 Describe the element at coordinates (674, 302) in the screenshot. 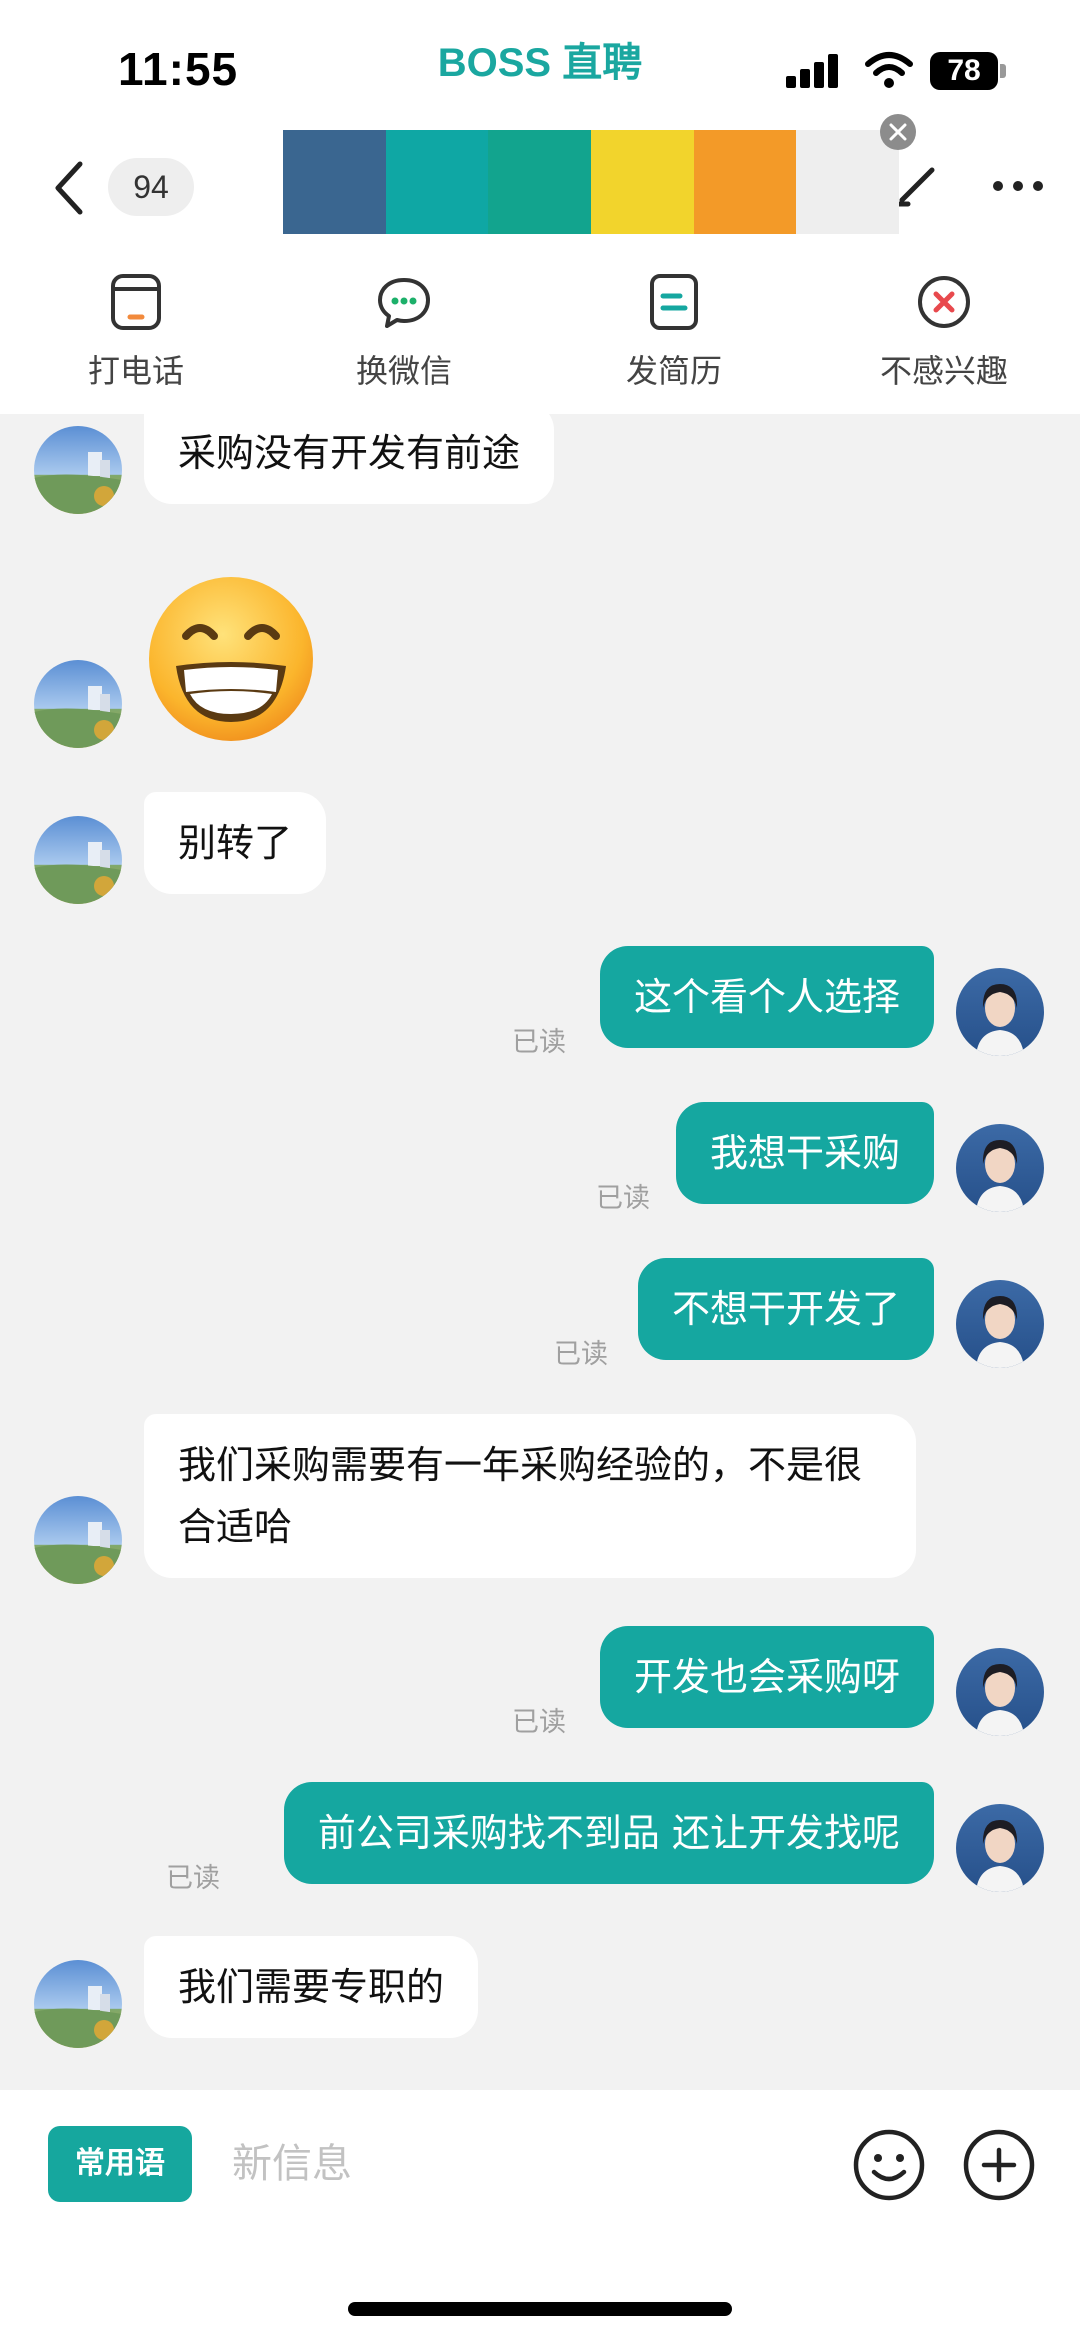

I see `resume-icon` at that location.